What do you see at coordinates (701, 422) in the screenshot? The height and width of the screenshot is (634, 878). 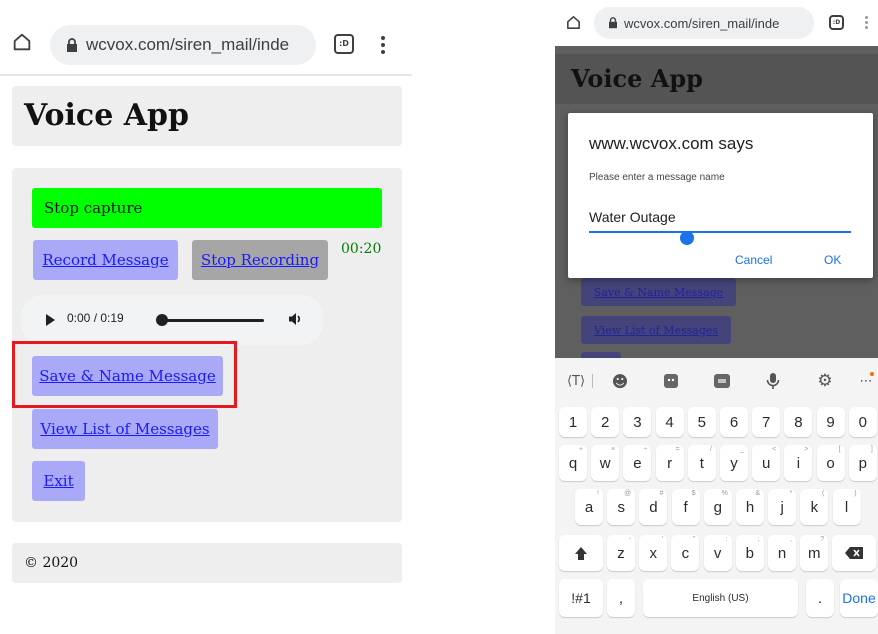 I see `key-5: 5` at bounding box center [701, 422].